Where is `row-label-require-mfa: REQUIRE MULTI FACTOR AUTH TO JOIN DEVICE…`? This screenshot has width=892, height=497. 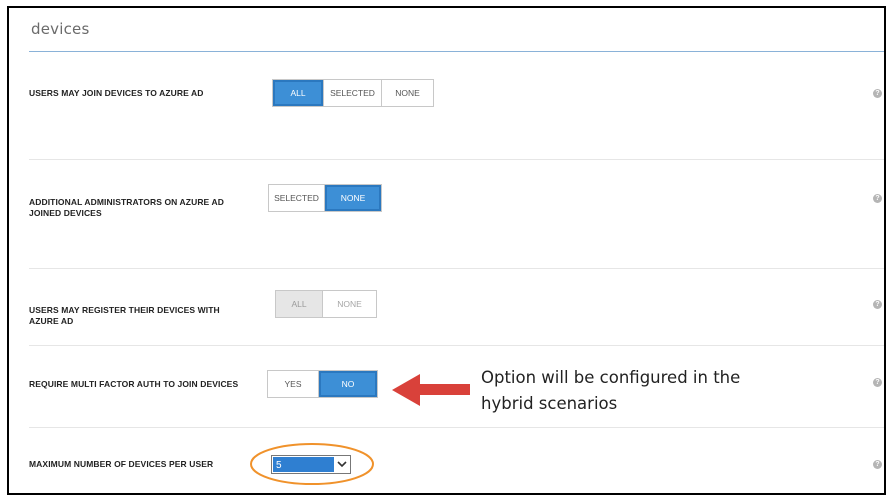
row-label-require-mfa: REQUIRE MULTI FACTOR AUTH TO JOIN DEVICE… is located at coordinates (134, 384).